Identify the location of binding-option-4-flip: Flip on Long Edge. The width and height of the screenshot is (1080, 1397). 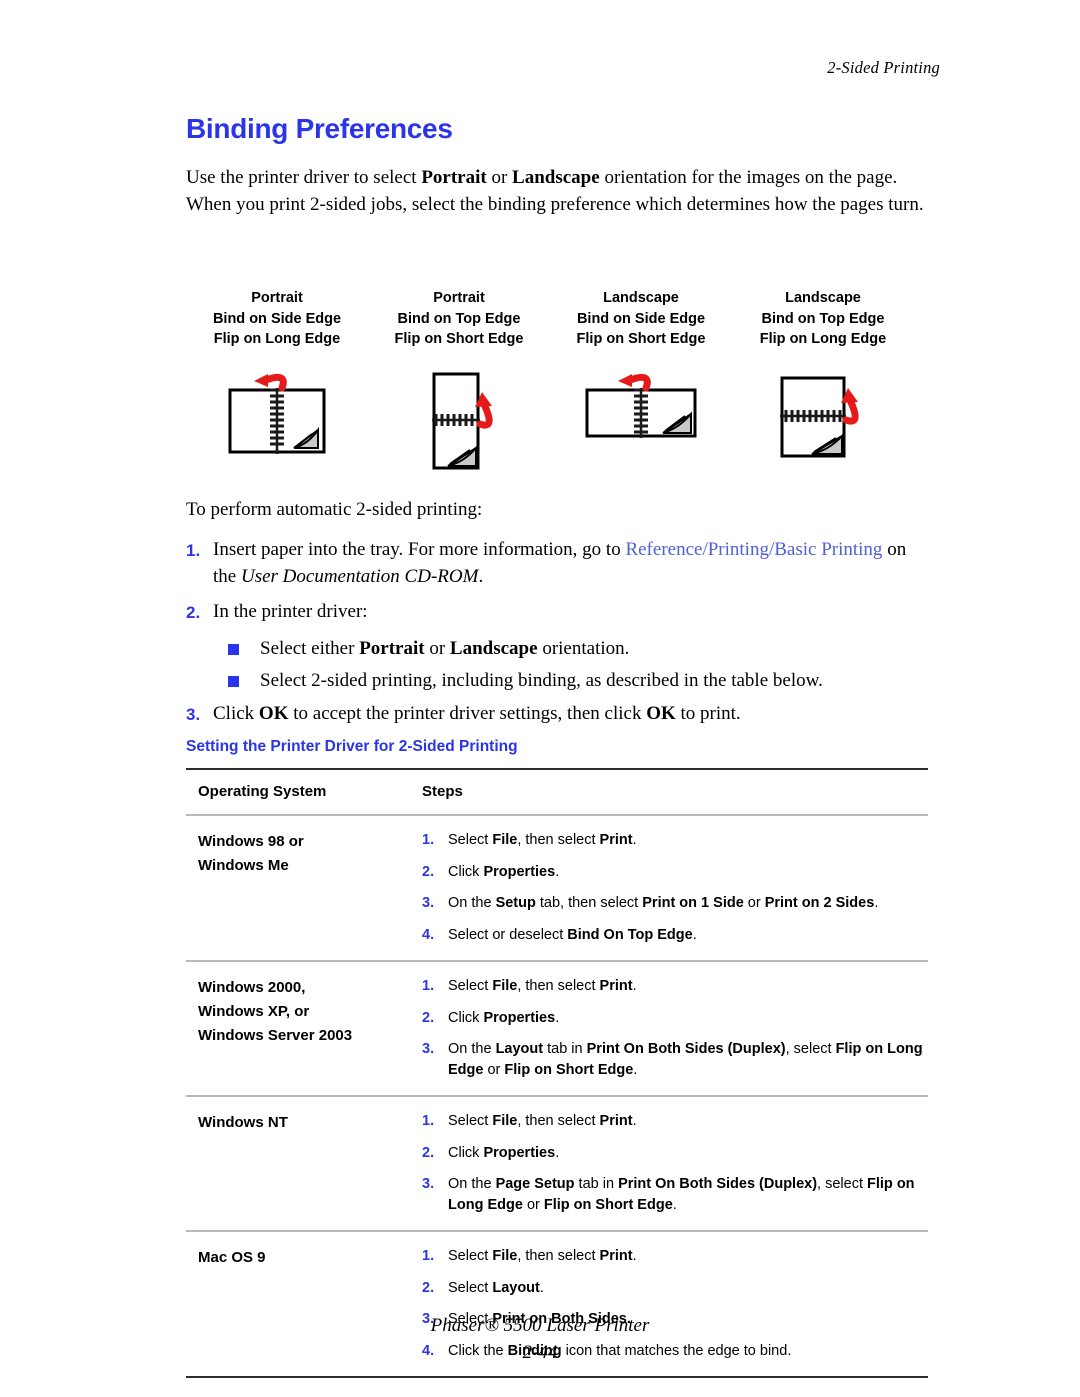
(823, 339).